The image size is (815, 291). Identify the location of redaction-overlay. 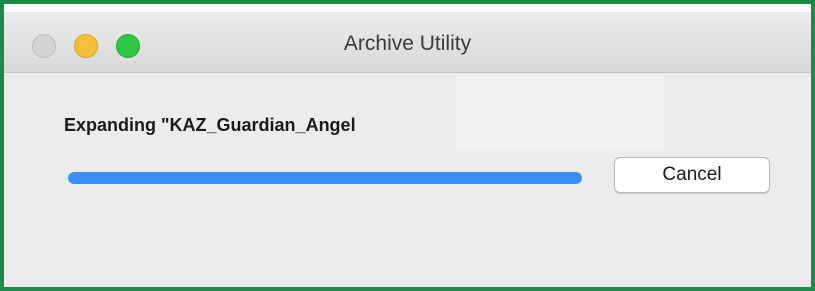
(560, 113).